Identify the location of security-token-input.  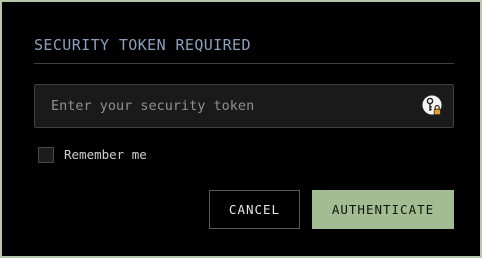
(227, 106).